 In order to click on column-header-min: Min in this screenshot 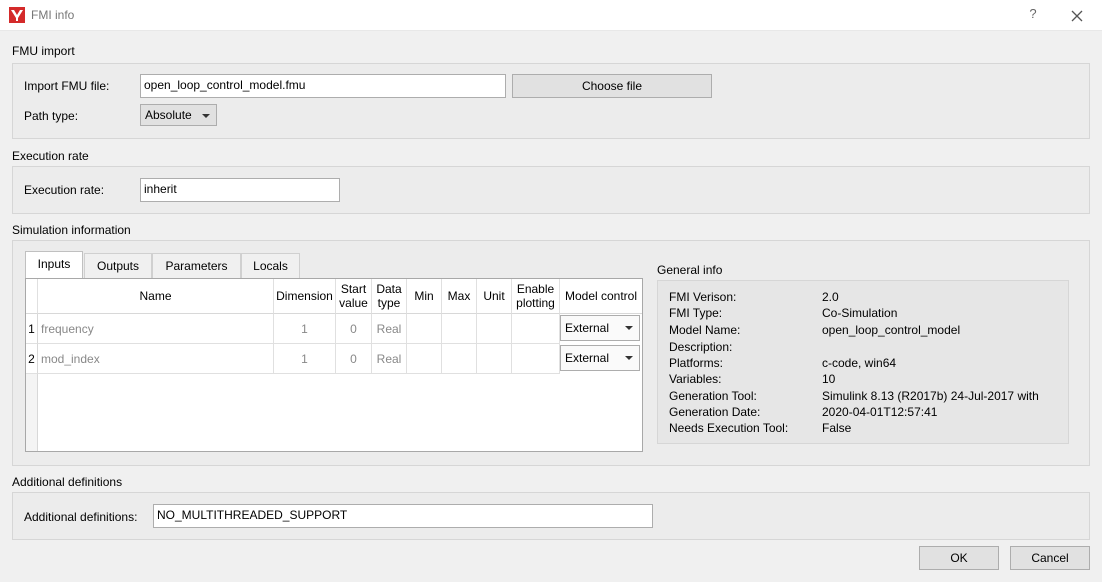, I will do `click(424, 296)`.